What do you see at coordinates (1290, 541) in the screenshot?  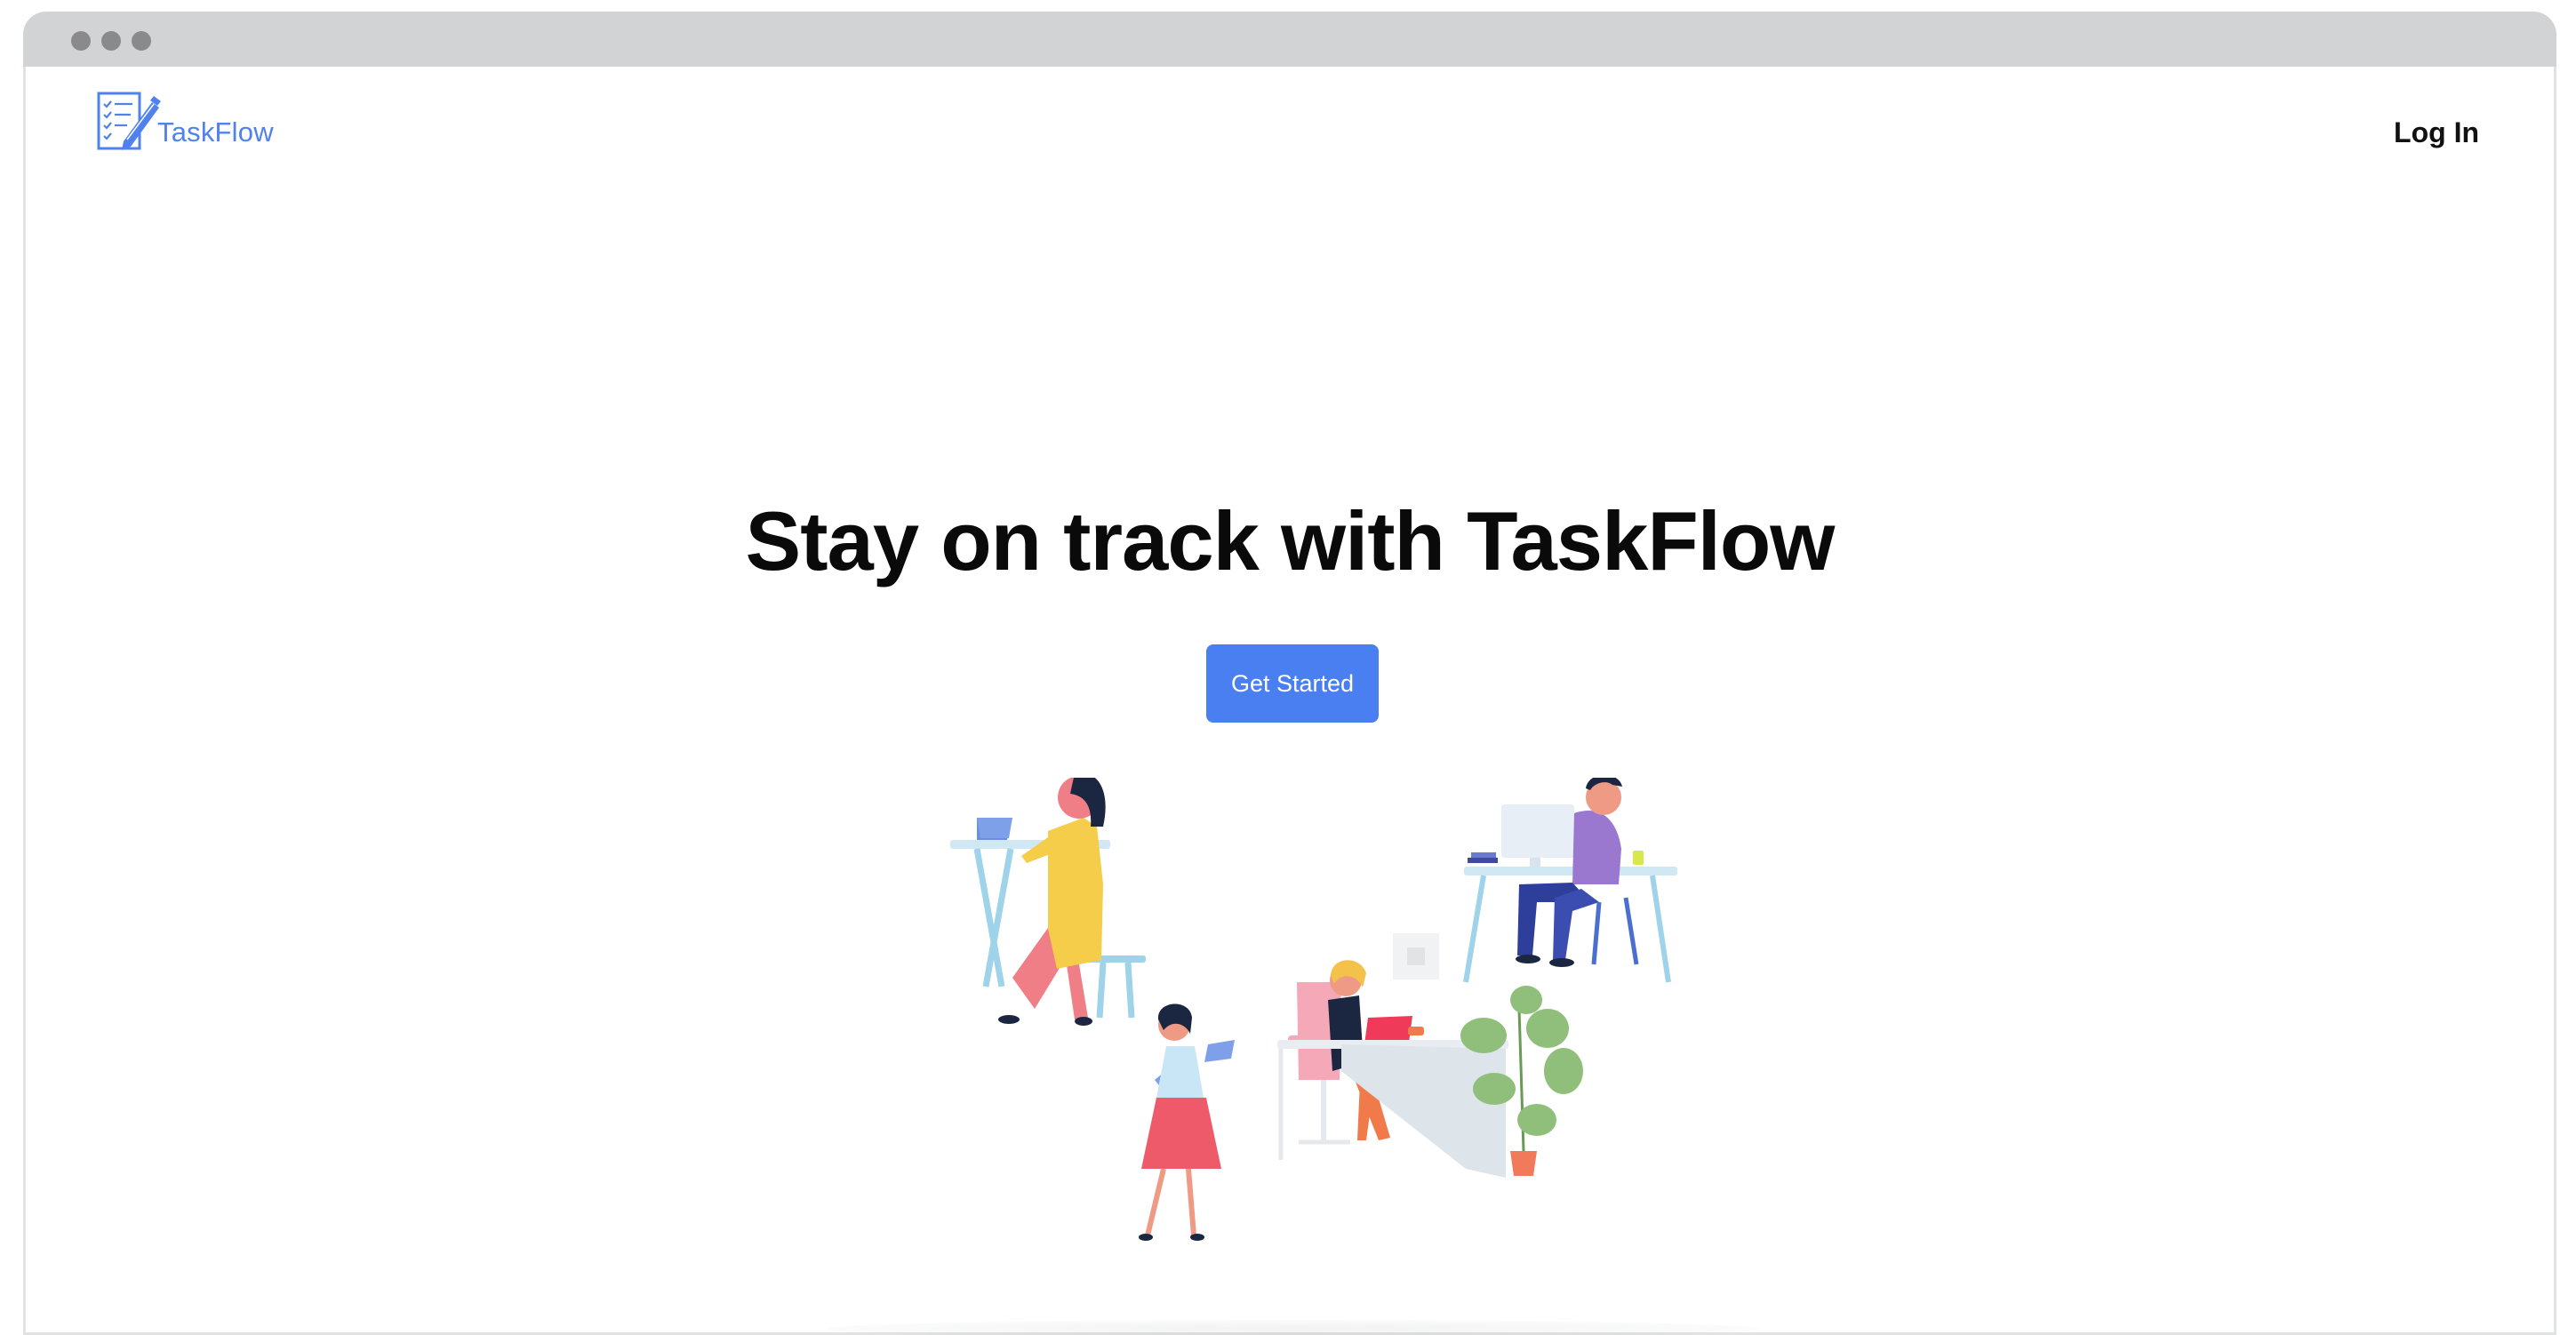 I see `hero-title: Stay on track with TaskFlow` at bounding box center [1290, 541].